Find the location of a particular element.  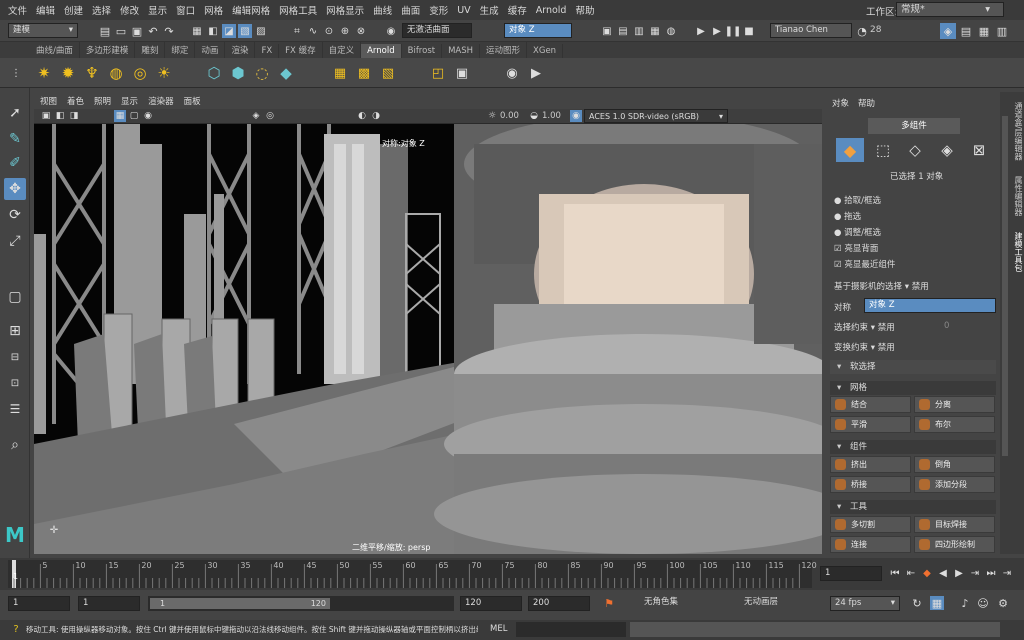

search-icon: ⌕ is located at coordinates (15, 445).